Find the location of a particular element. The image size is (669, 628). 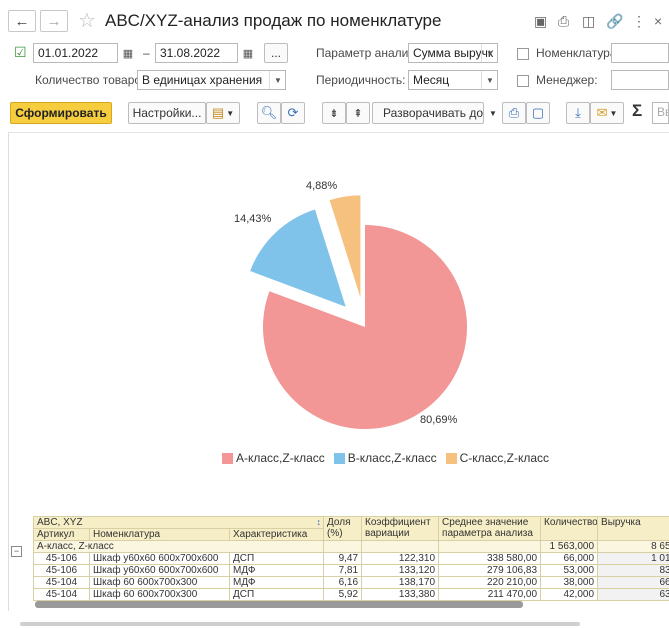

favorite-star-icon: ☆ is located at coordinates (87, 20).